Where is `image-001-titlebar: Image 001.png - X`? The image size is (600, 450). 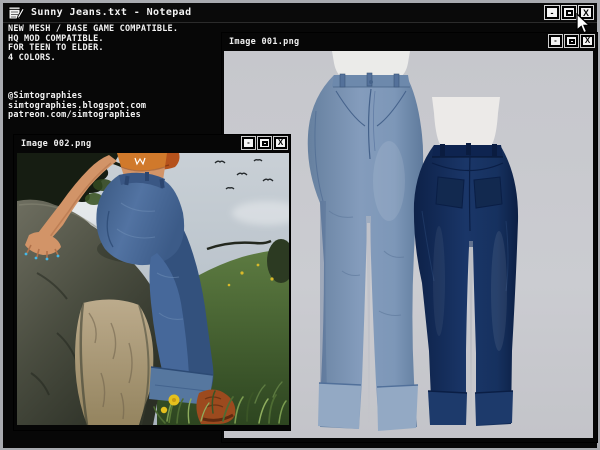 image-001-titlebar: Image 001.png - X is located at coordinates (409, 41).